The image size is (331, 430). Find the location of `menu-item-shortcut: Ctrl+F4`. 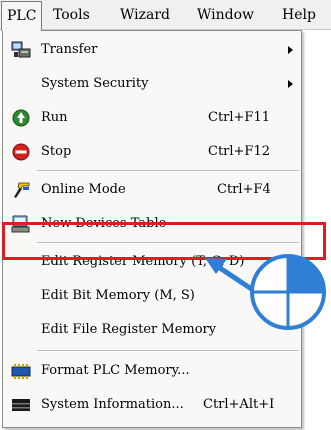

menu-item-shortcut: Ctrl+F4 is located at coordinates (244, 189).